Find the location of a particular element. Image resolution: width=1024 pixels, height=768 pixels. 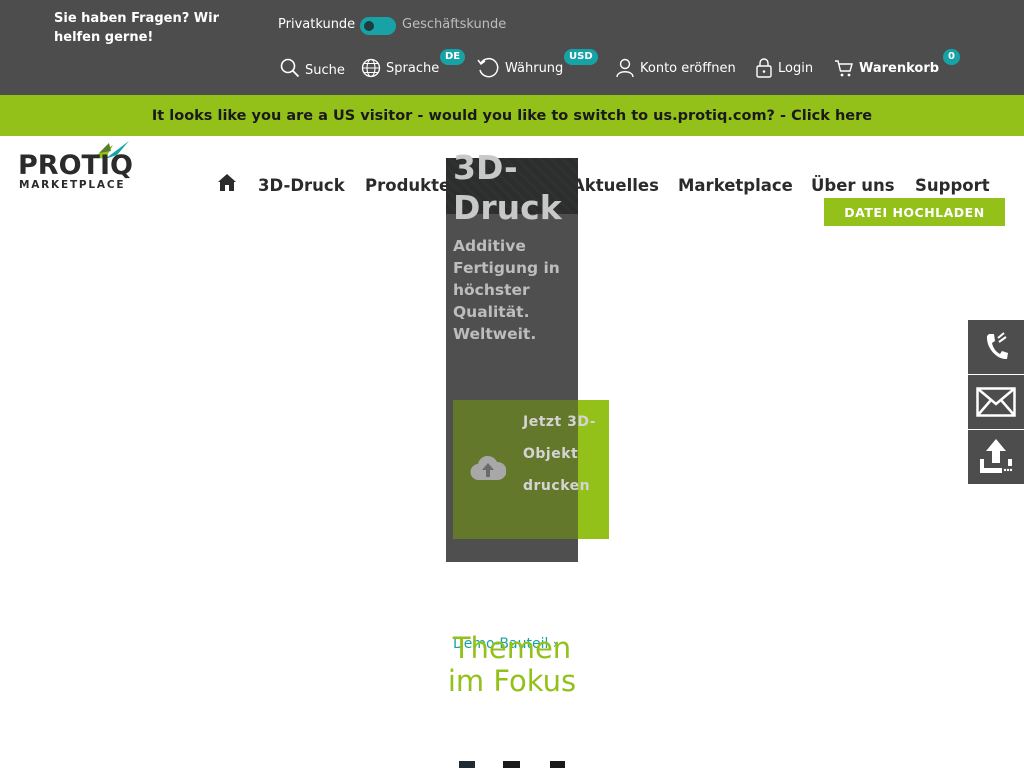

side-upload-button is located at coordinates (996, 457).